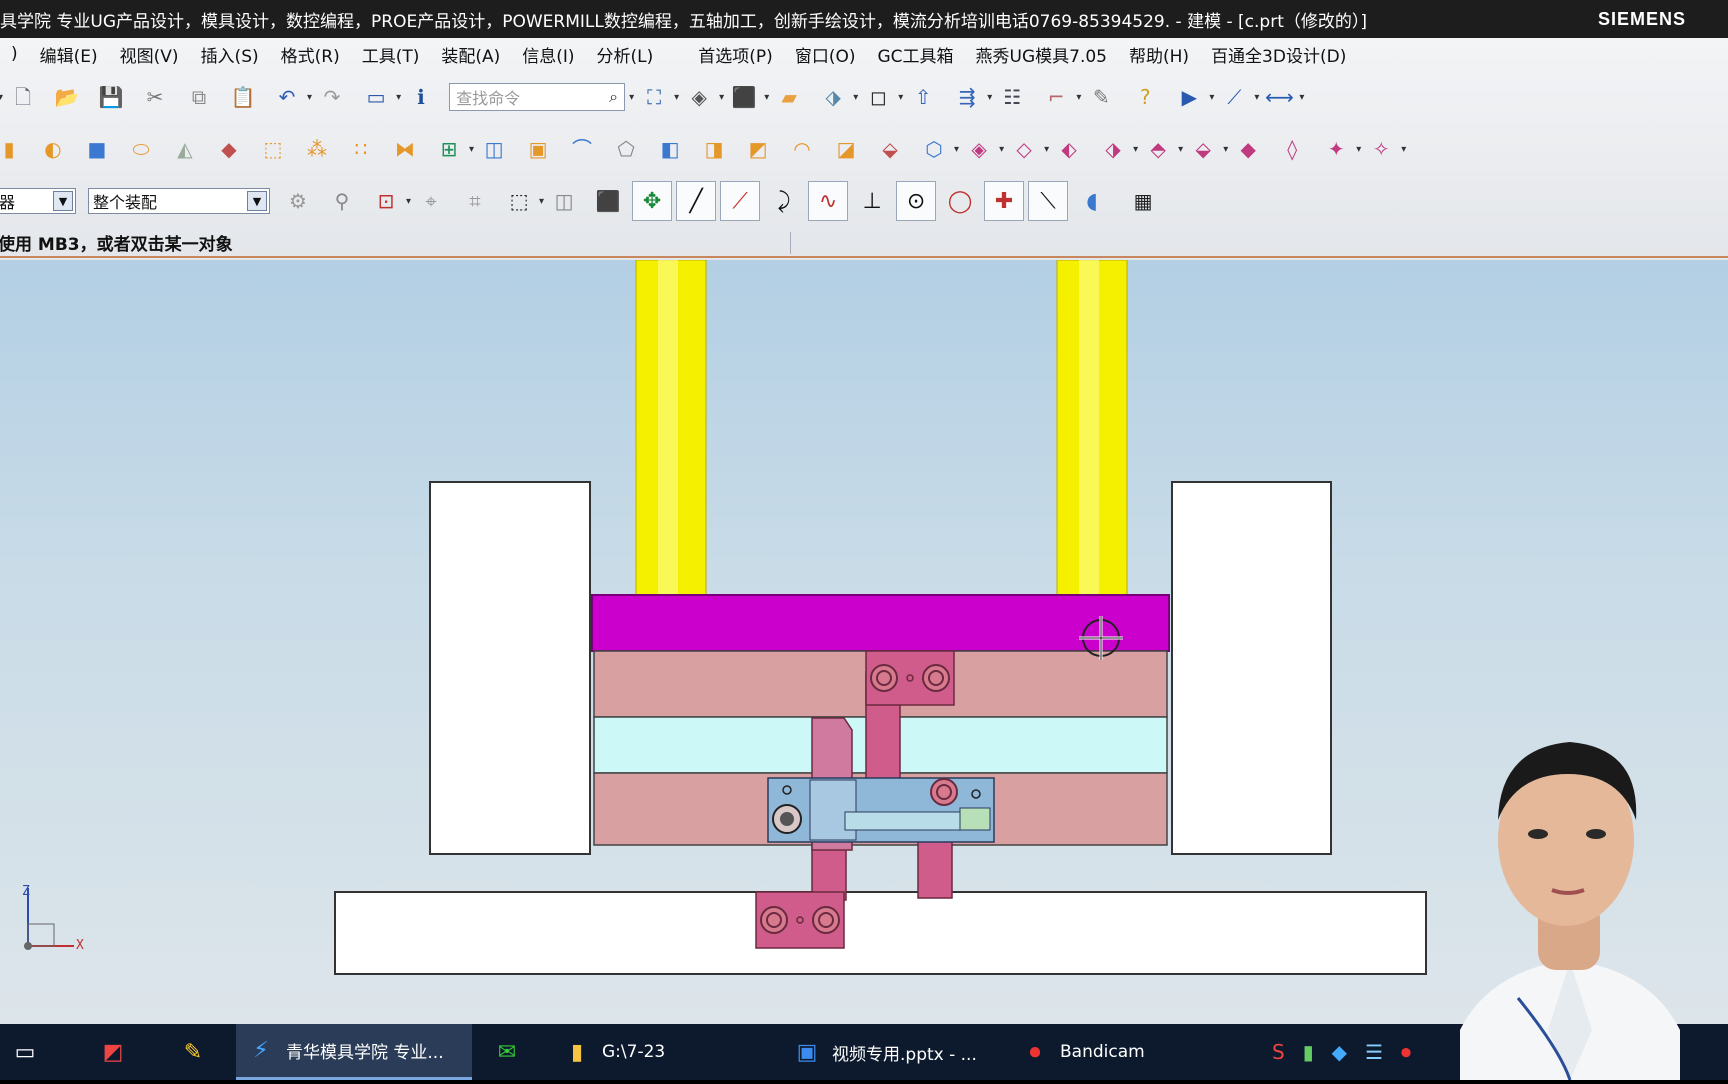 The image size is (1728, 1084). What do you see at coordinates (1279, 97) in the screenshot?
I see `measure-distance-icon: ⟷` at bounding box center [1279, 97].